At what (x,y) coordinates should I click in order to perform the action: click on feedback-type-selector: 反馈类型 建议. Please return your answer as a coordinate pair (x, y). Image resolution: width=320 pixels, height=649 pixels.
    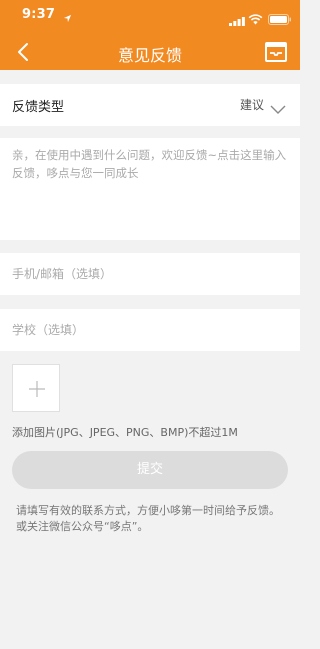
    Looking at the image, I should click on (150, 105).